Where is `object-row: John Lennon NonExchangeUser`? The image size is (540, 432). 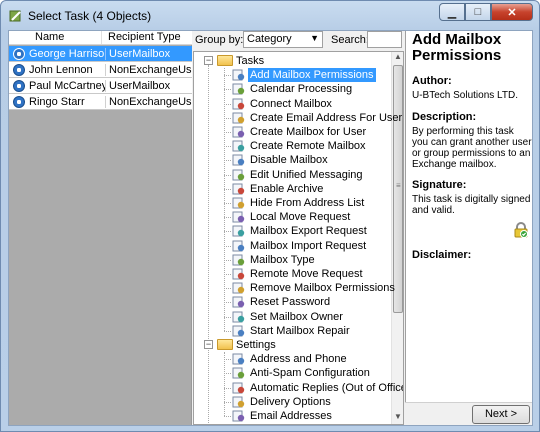
object-row: John Lennon NonExchangeUser is located at coordinates (100, 70).